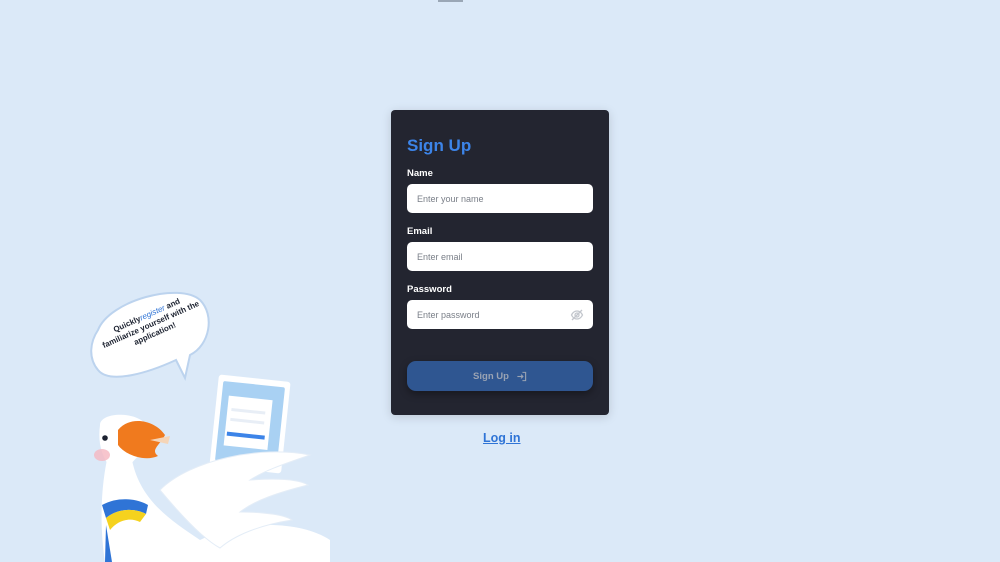 This screenshot has width=1000, height=562. I want to click on name-label: Name, so click(420, 173).